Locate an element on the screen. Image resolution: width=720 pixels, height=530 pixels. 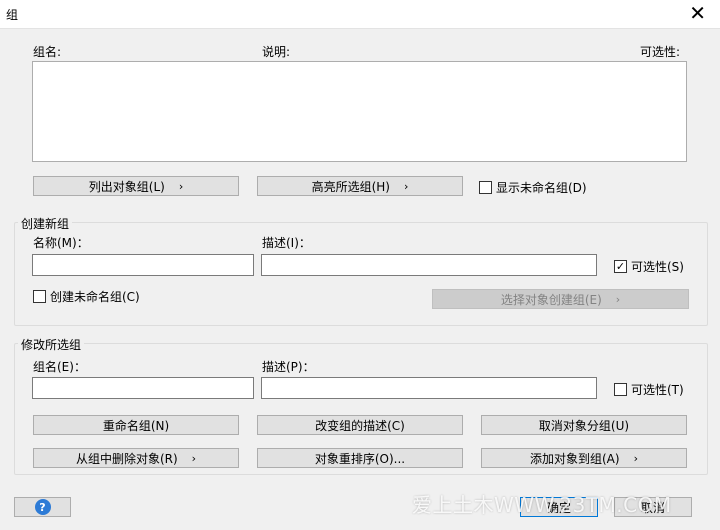
change-description-label: 改变组的描述(C) is located at coordinates (360, 425).